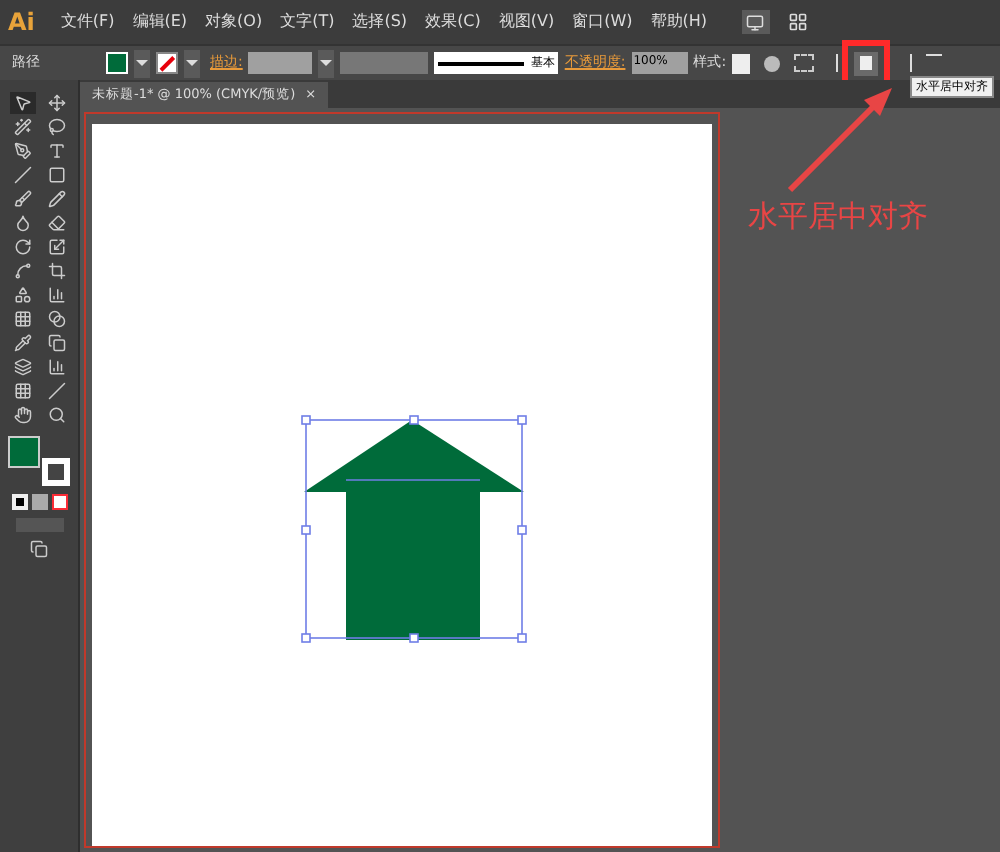  I want to click on app-logo: Ai, so click(21, 23).